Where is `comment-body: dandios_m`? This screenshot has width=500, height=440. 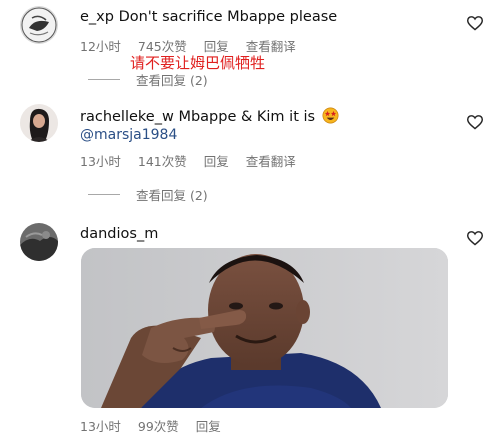
comment-body: dandios_m is located at coordinates (119, 234).